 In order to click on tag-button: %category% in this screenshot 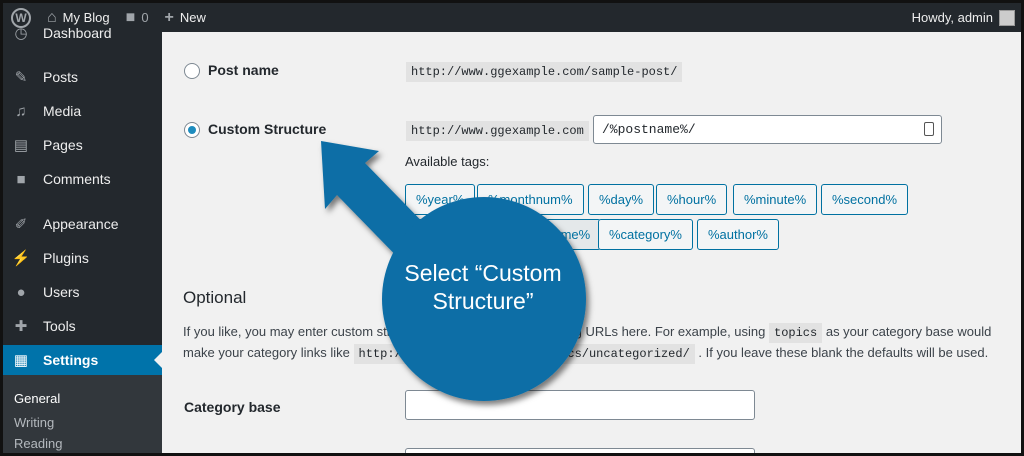, I will do `click(645, 234)`.